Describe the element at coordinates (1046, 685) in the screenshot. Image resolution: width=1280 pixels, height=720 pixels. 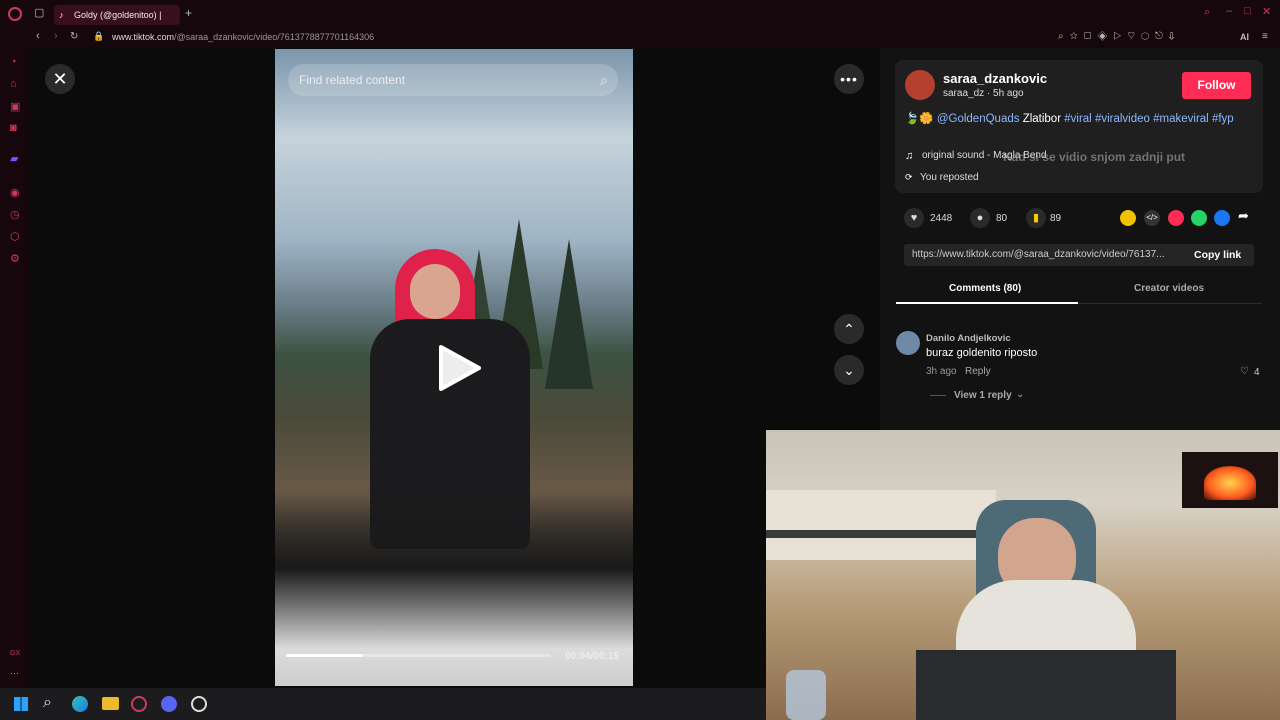
I see `desk-shape` at that location.